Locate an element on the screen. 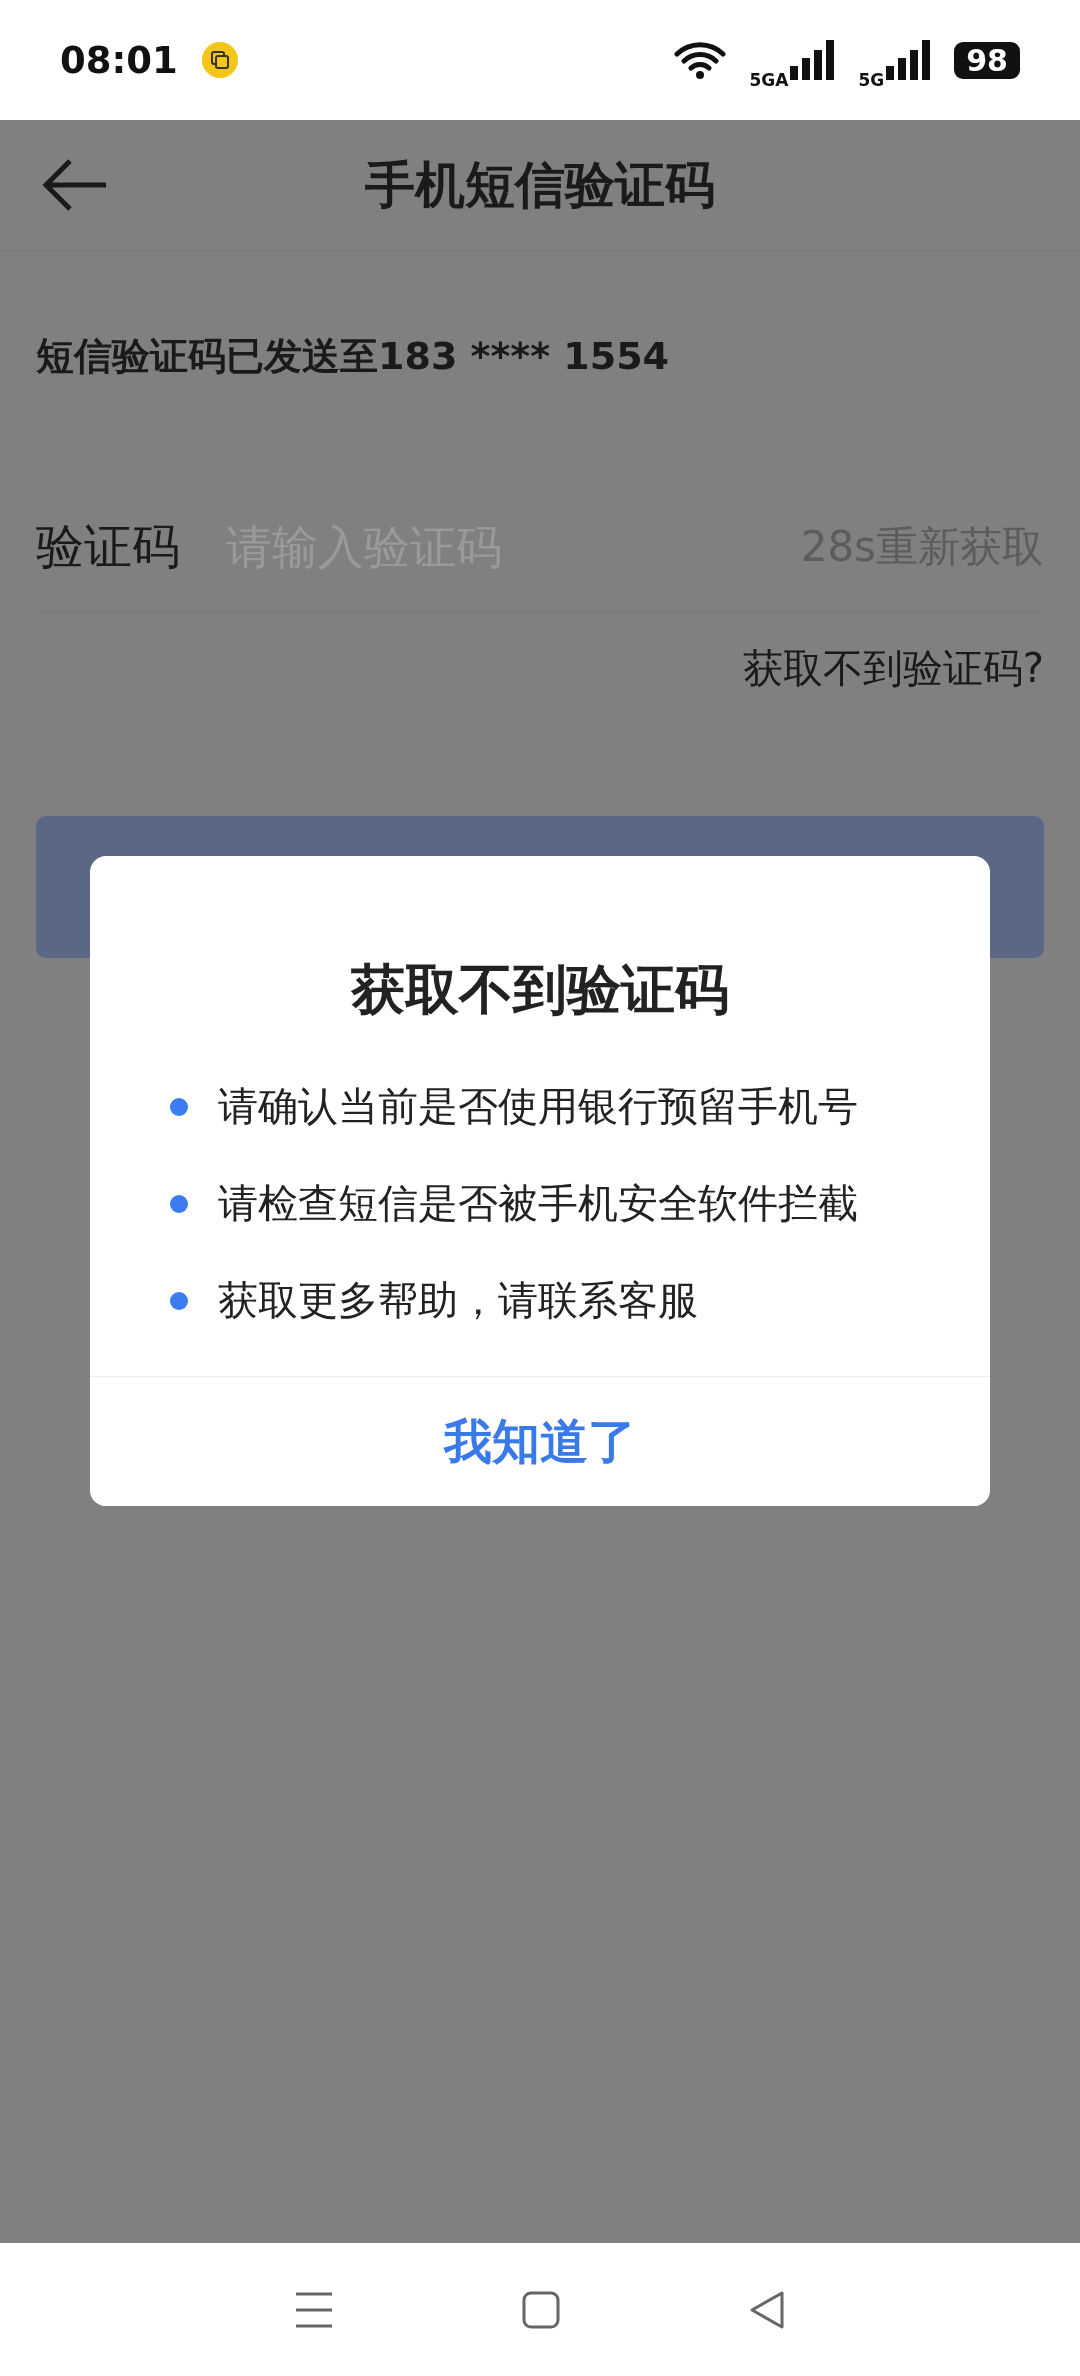 This screenshot has height=2376, width=1080. help-link: 获取不到验证码? is located at coordinates (893, 668).